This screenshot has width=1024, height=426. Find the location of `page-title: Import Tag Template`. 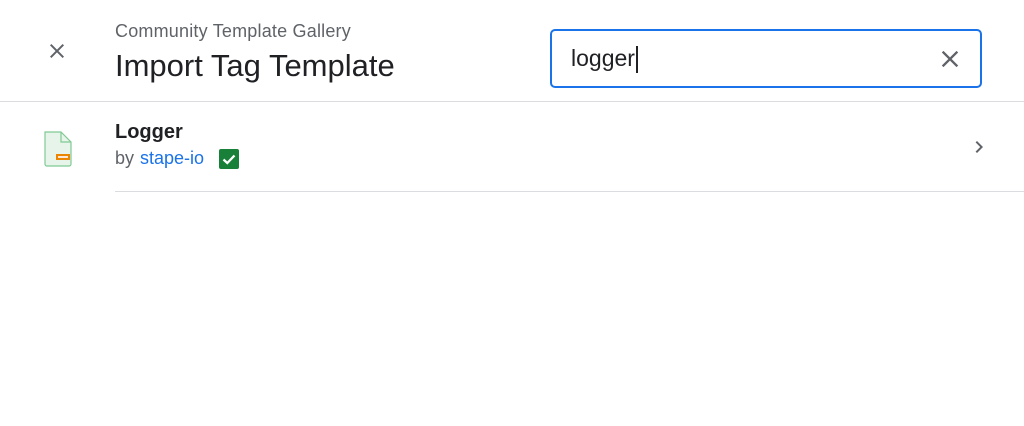

page-title: Import Tag Template is located at coordinates (255, 65).